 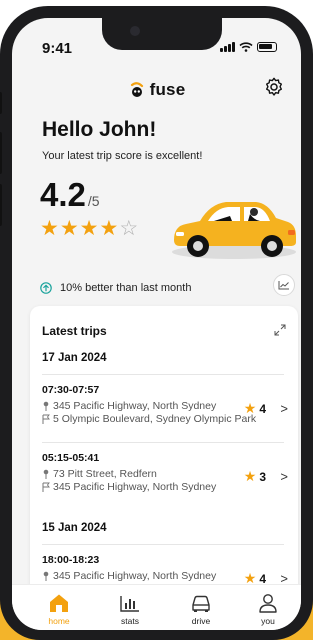 What do you see at coordinates (74, 528) in the screenshot?
I see `trip-date-header: 15 Jan 2024` at bounding box center [74, 528].